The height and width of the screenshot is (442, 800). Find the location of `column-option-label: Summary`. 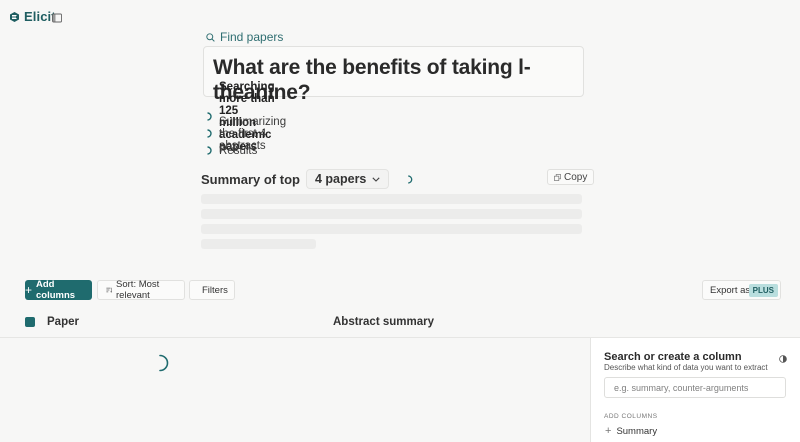

column-option-label: Summary is located at coordinates (637, 431).